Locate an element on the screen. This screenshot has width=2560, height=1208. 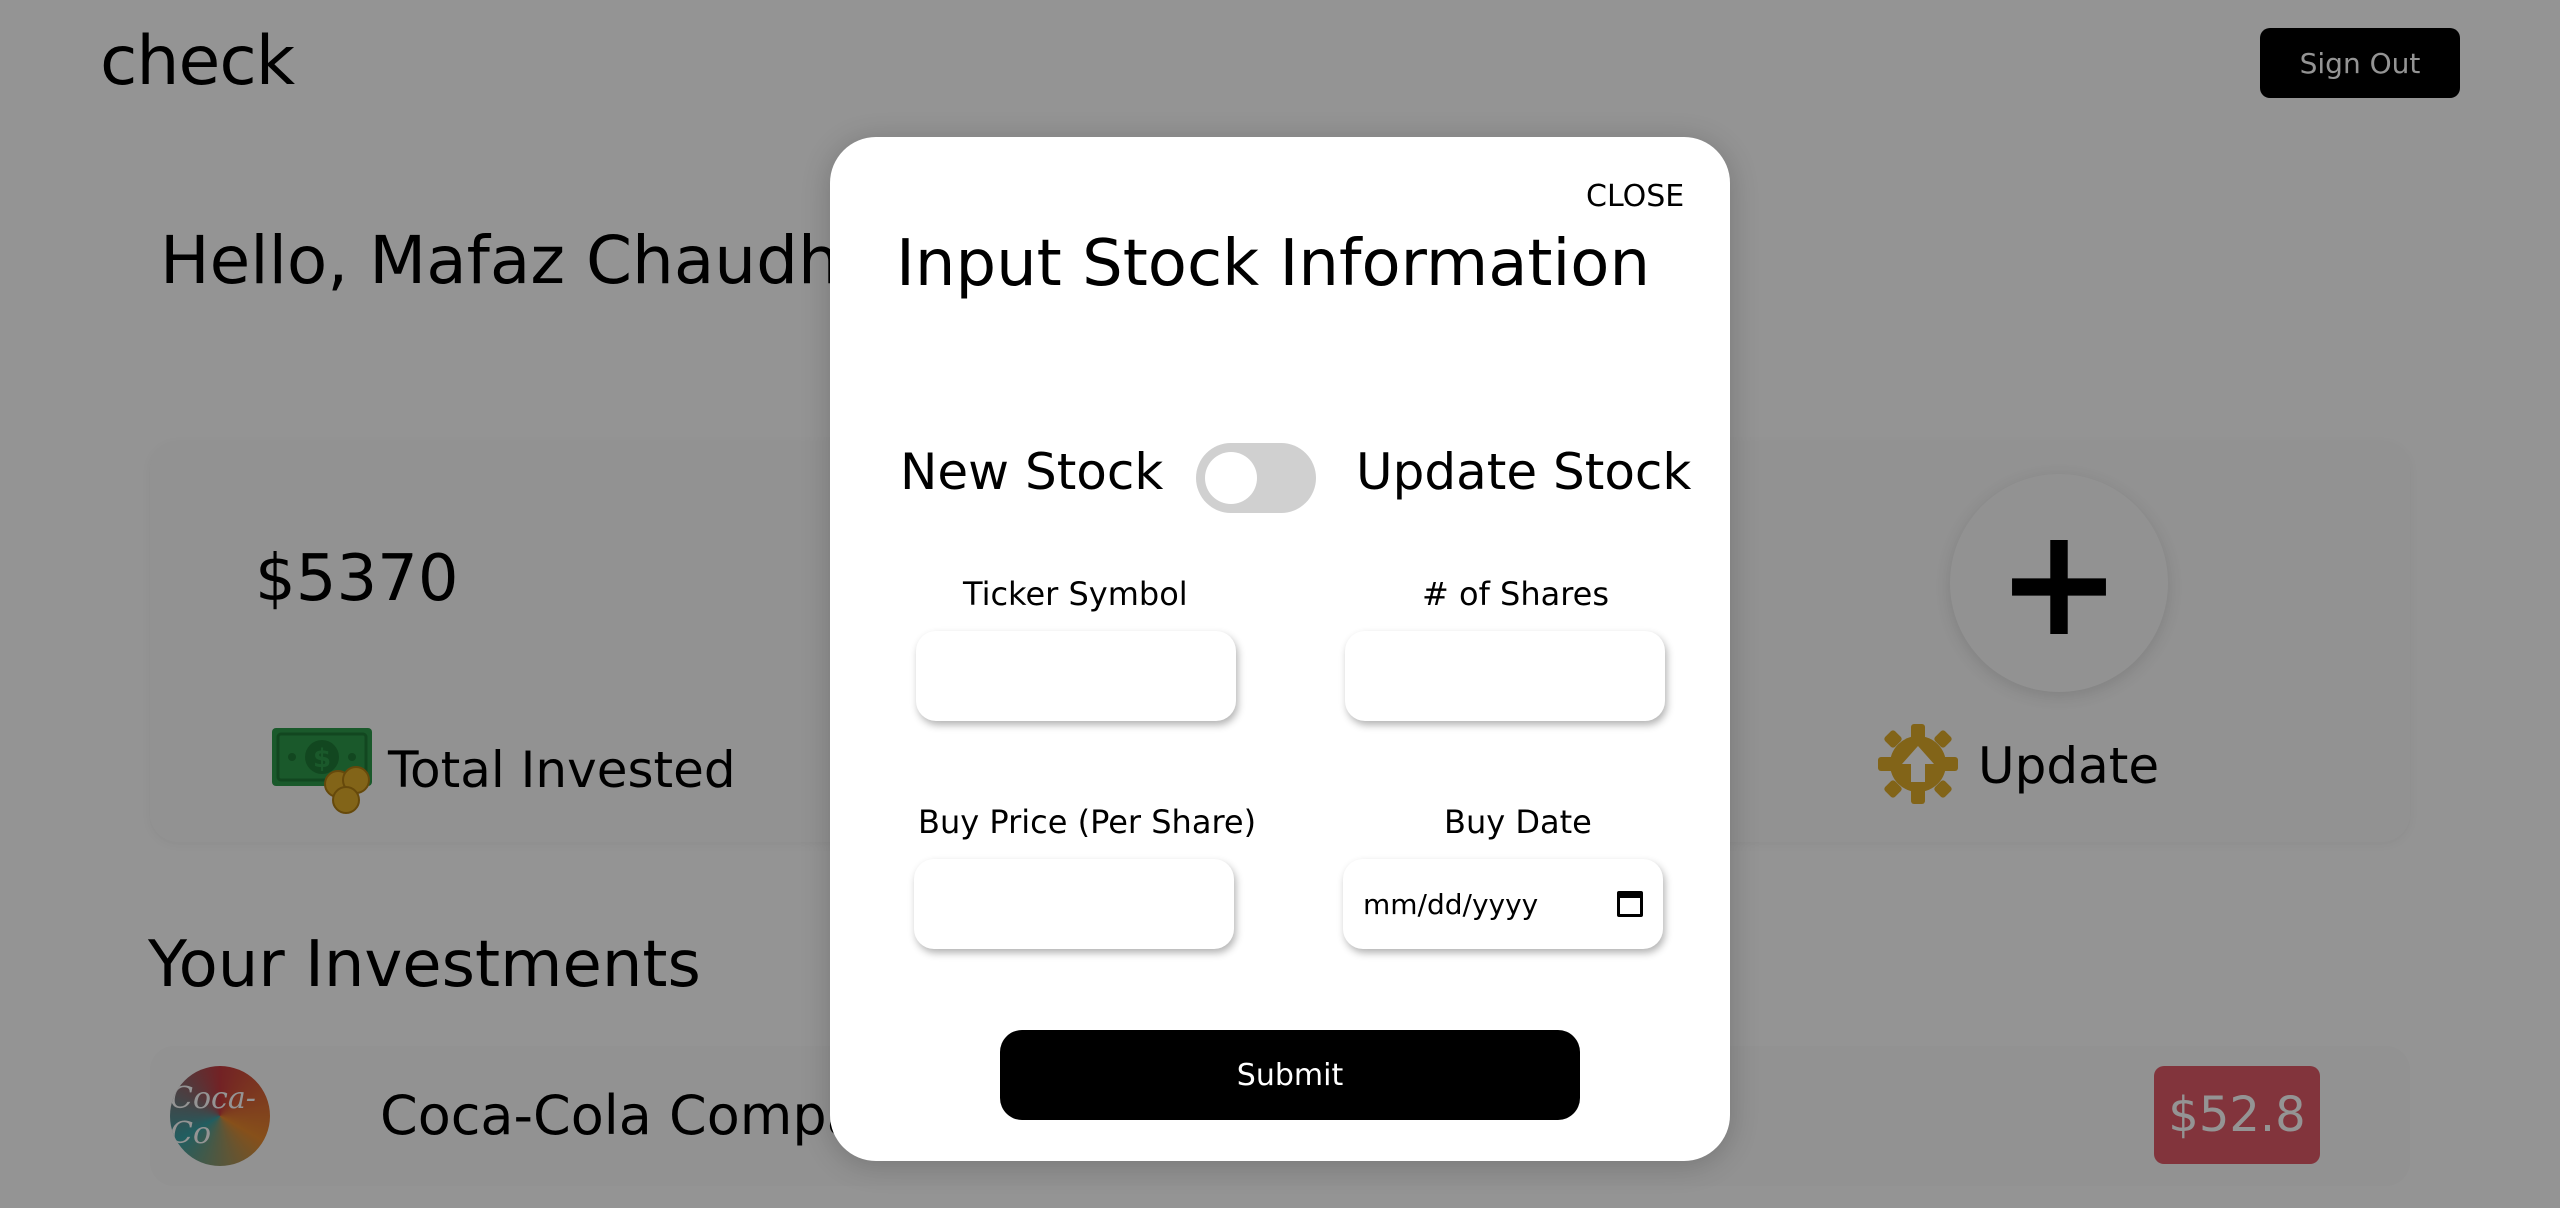
buy-date-input: mm/dd/yyyy is located at coordinates (1503, 904).